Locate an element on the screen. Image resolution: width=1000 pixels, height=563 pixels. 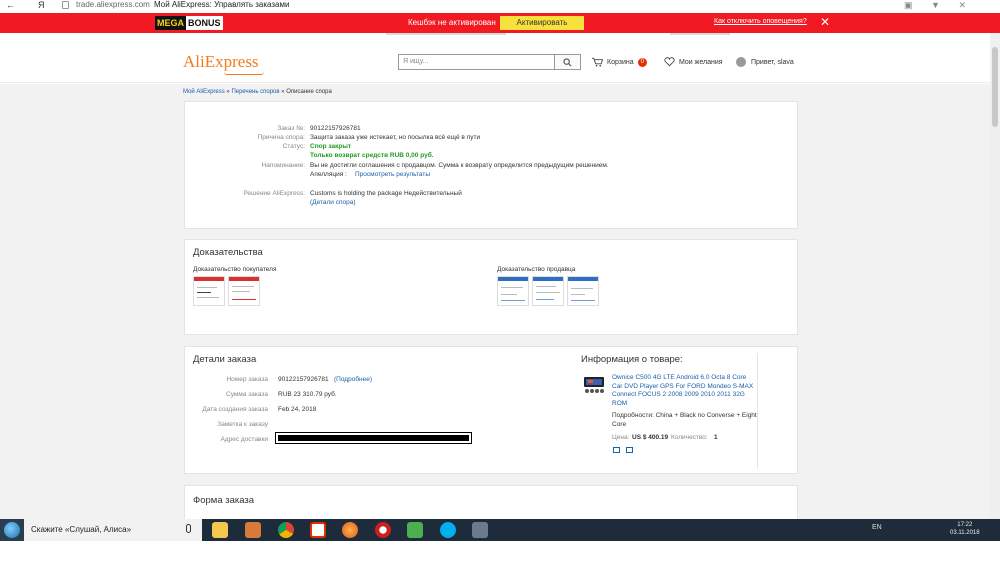
system-clock: 17:22 03.11.2018 is located at coordinates (965, 529).